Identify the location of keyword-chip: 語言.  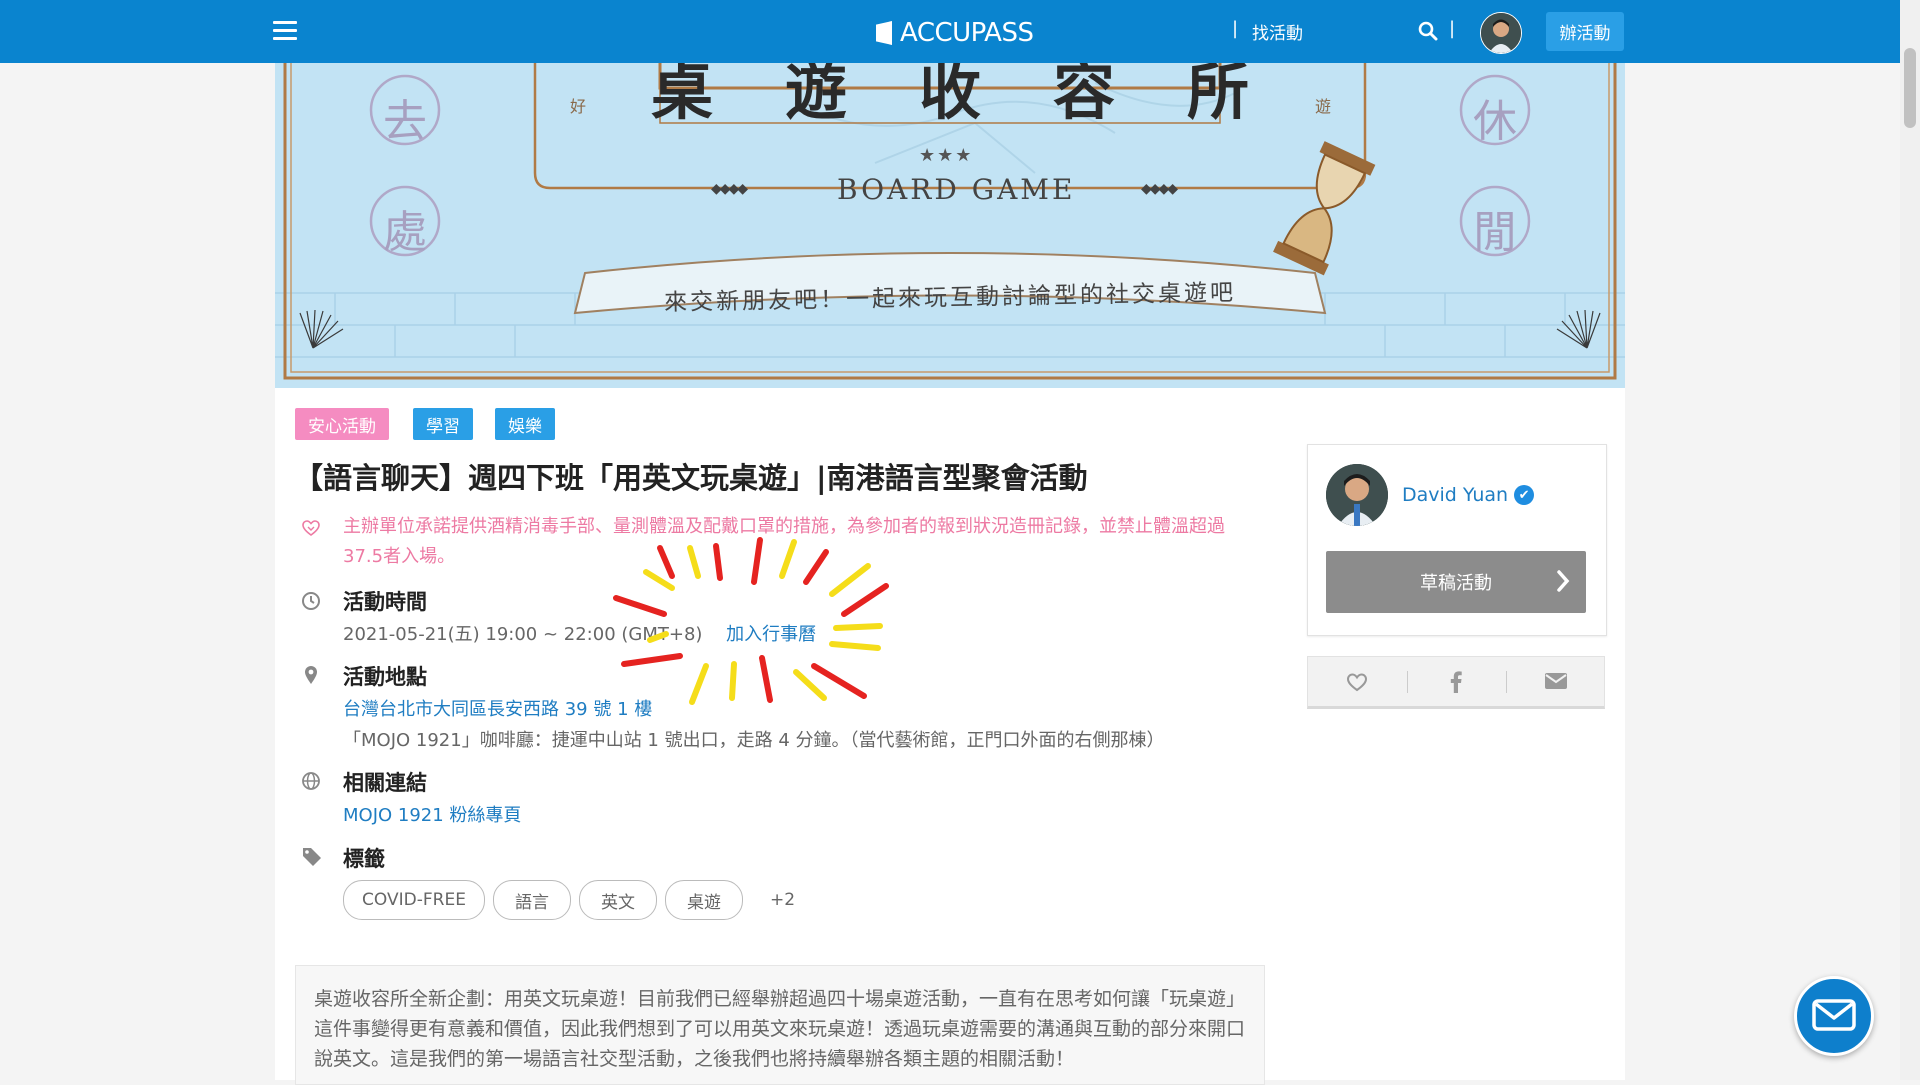
(532, 900).